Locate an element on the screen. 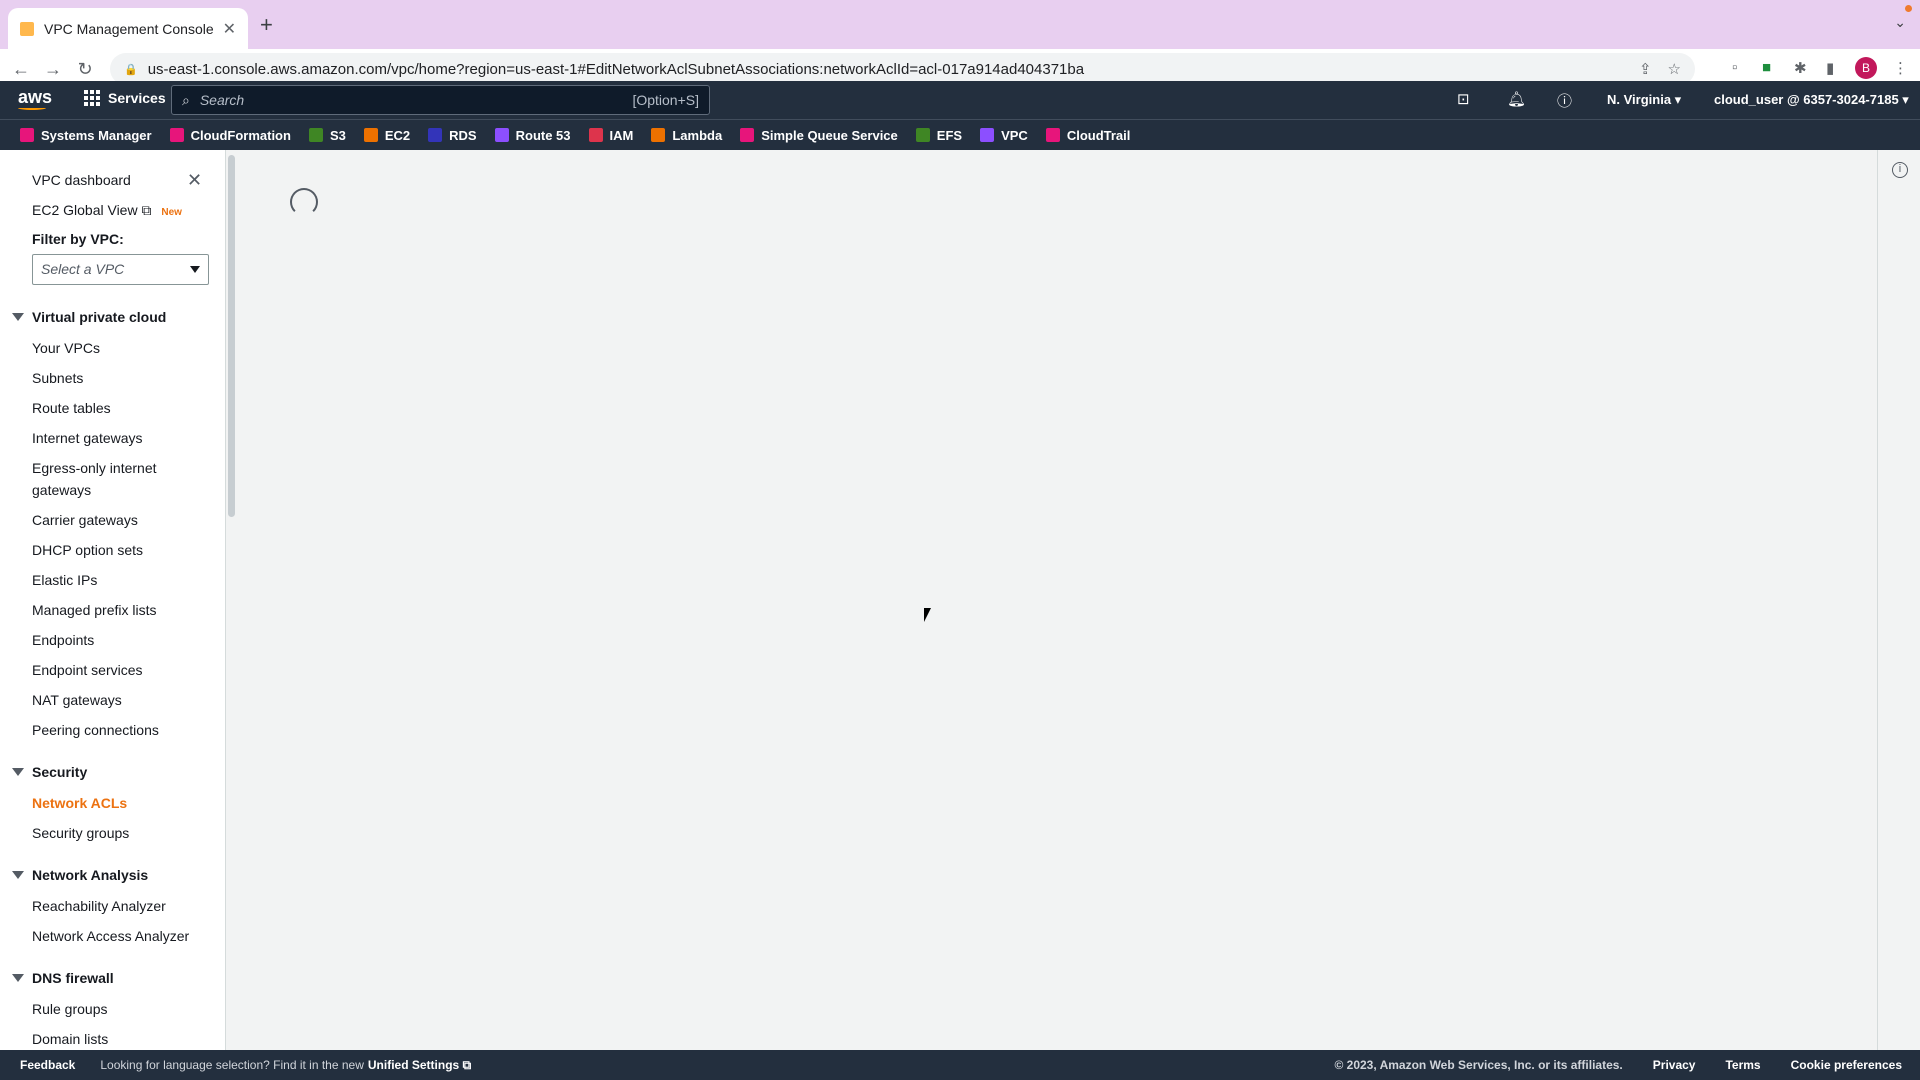  unified-settings-label: Unified Settings is located at coordinates (413, 1064).